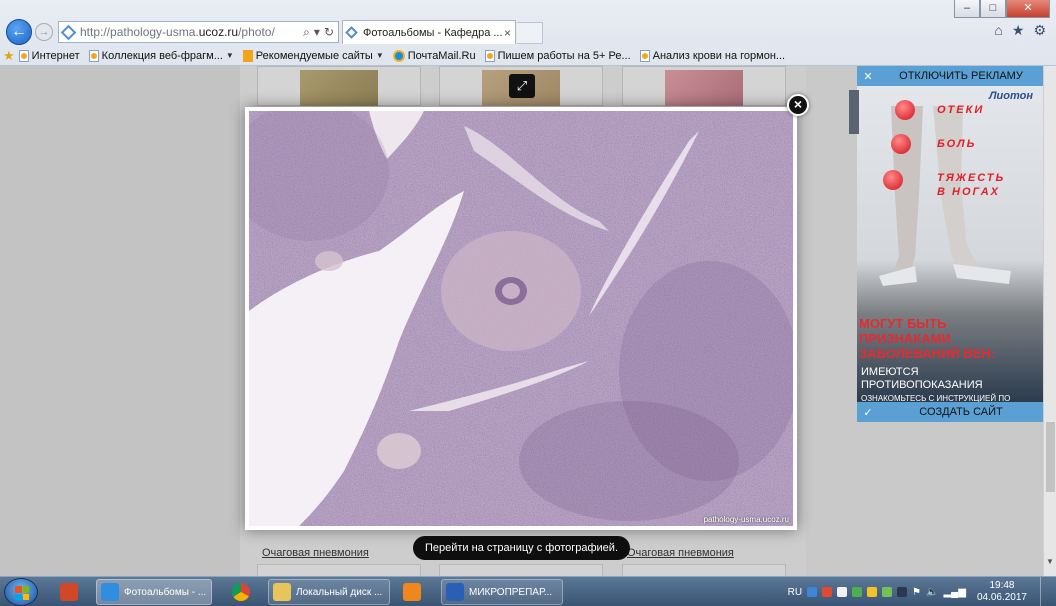 The image size is (1056, 606). Describe the element at coordinates (282, 592) in the screenshot. I see `folder-icon` at that location.